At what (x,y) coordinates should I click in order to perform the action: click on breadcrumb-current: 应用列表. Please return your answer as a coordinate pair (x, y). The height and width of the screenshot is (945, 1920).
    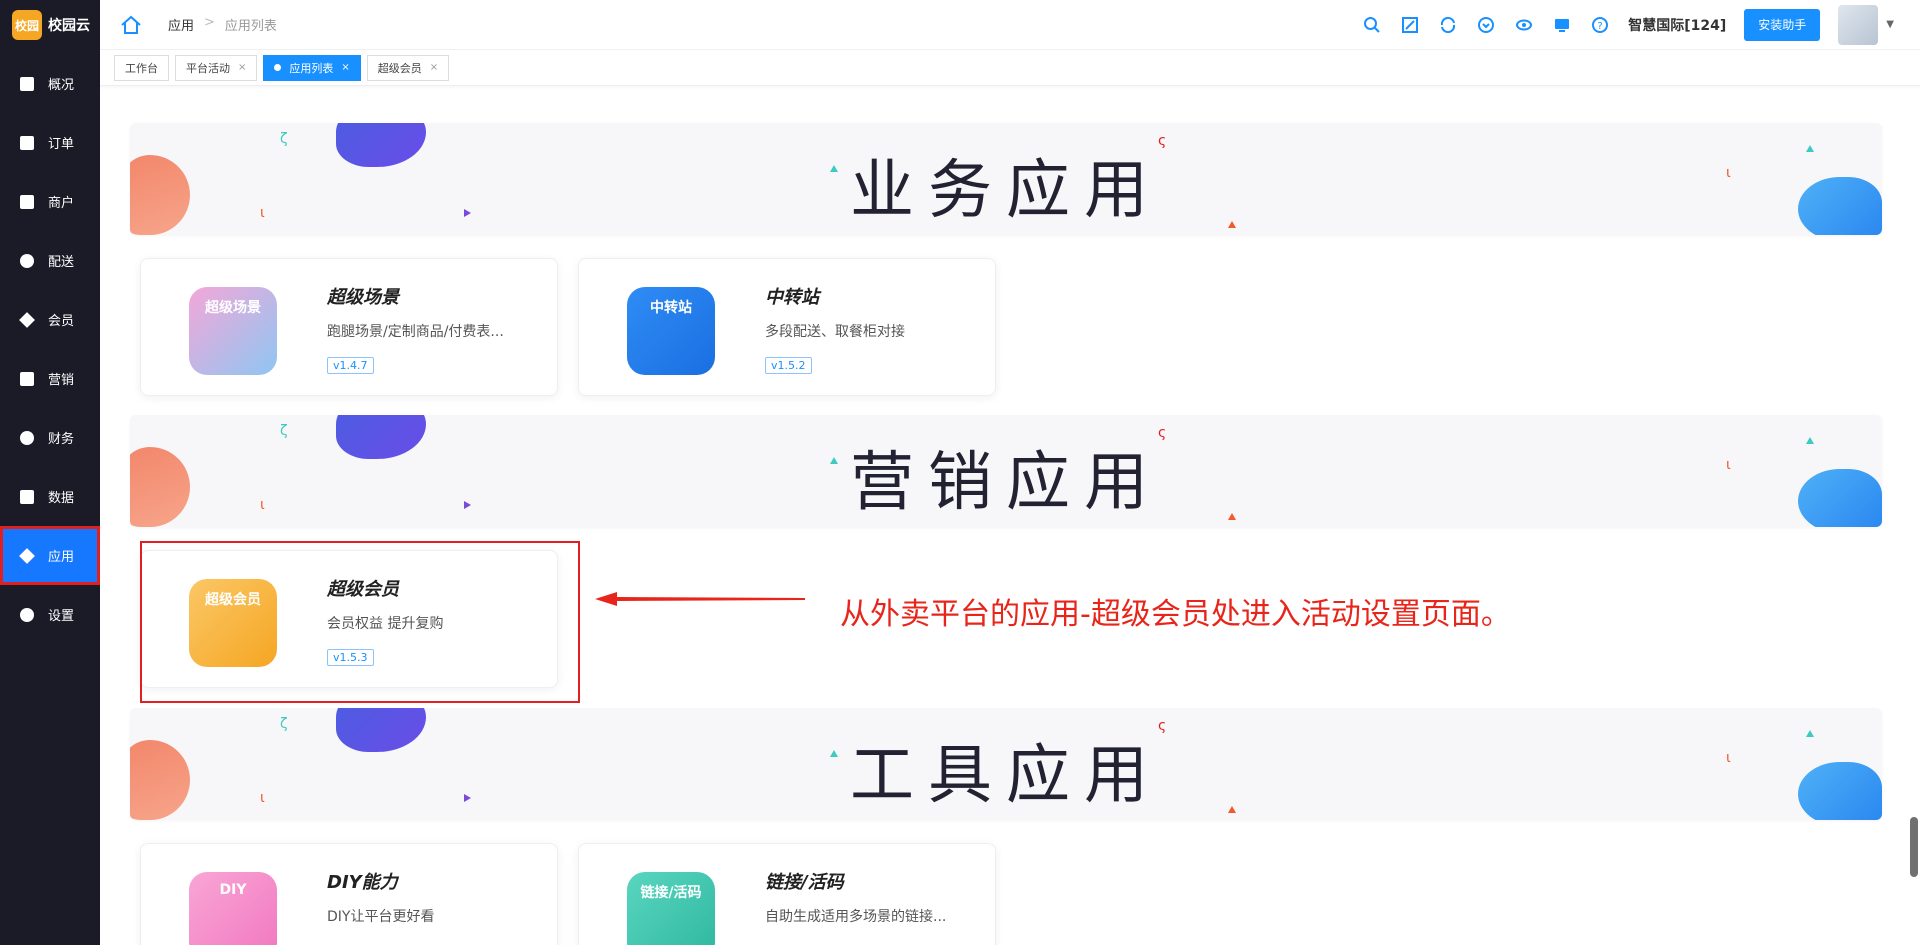
    Looking at the image, I should click on (250, 26).